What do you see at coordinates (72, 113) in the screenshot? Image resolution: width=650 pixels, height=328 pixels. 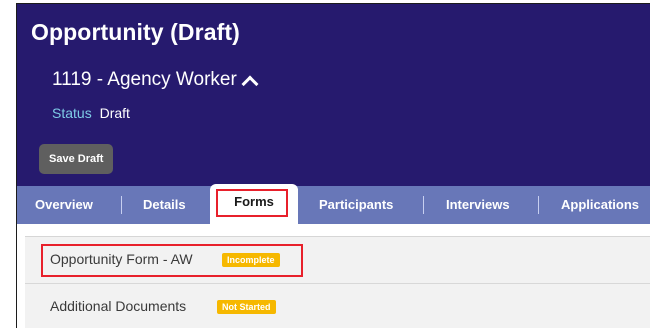 I see `status-label: Status` at bounding box center [72, 113].